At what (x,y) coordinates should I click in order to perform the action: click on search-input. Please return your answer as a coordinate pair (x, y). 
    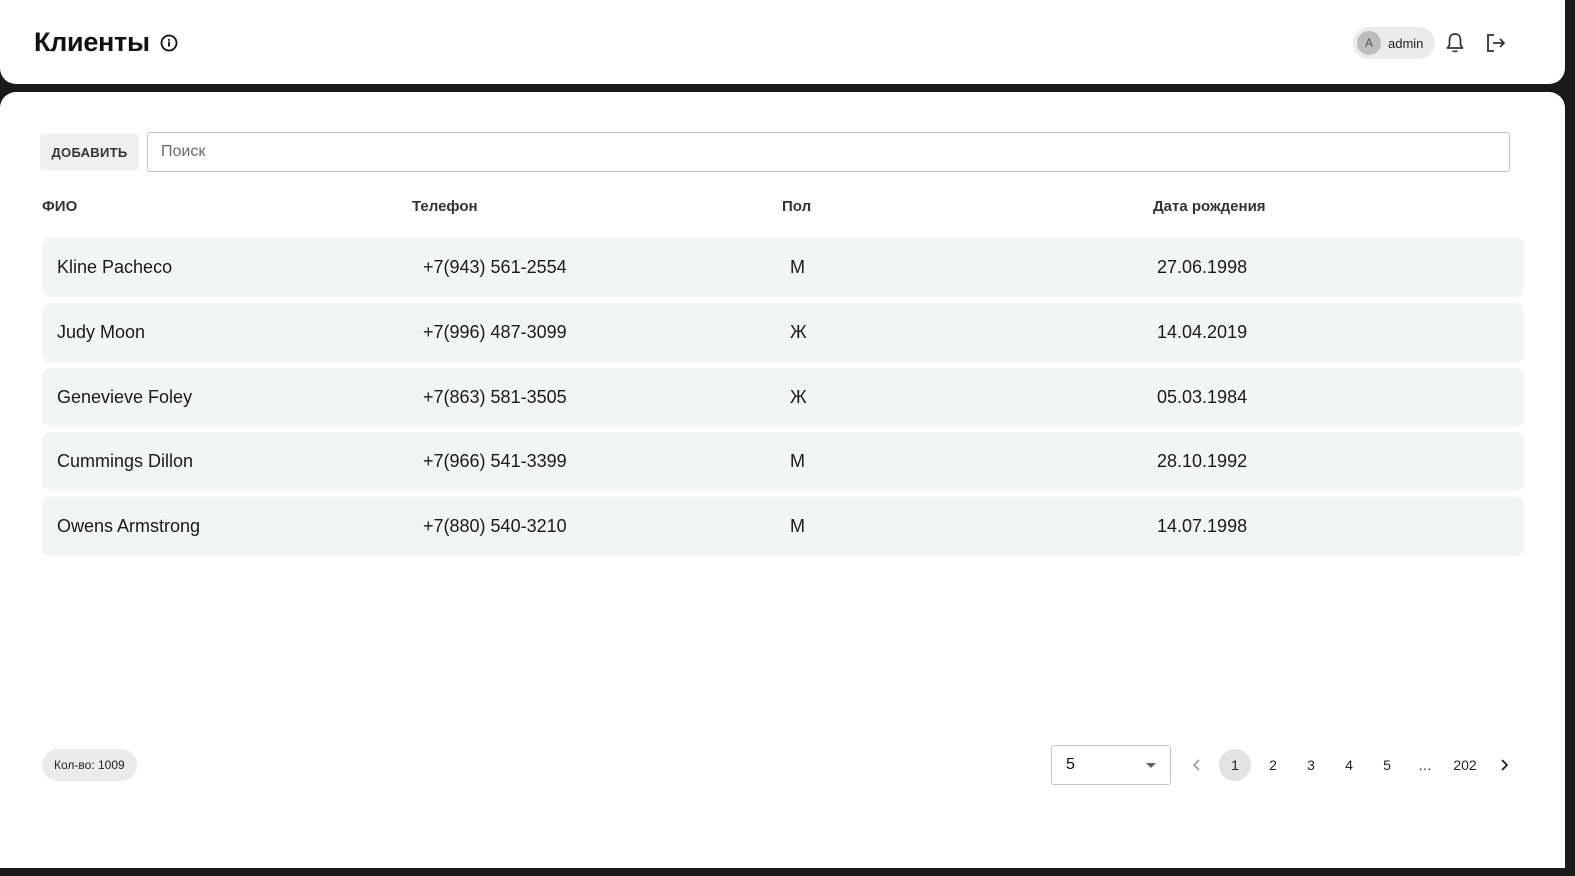
    Looking at the image, I should click on (828, 152).